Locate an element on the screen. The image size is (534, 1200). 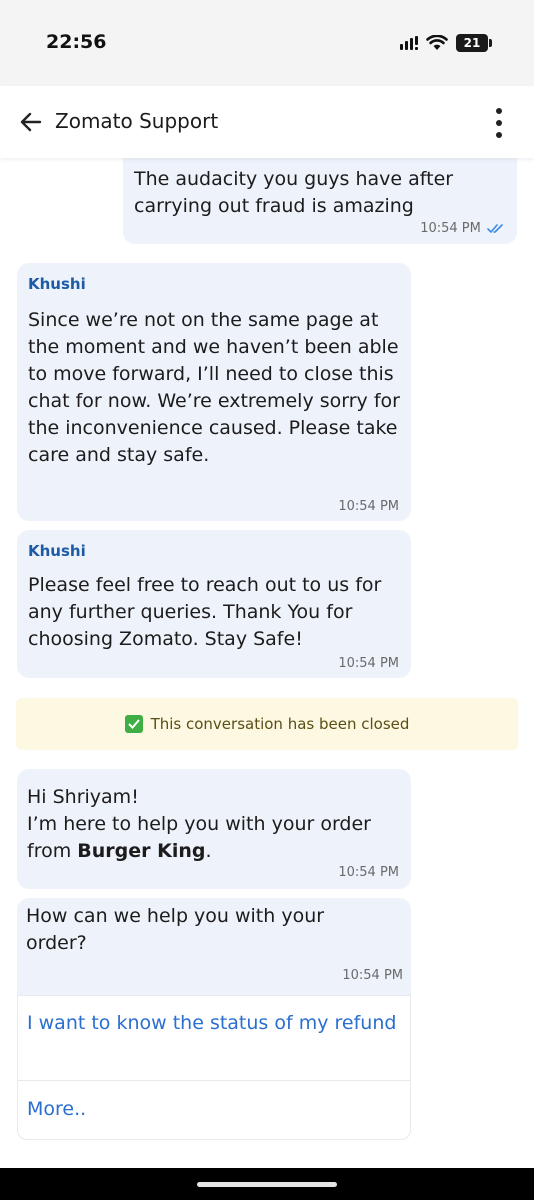
green-check-icon is located at coordinates (133, 724).